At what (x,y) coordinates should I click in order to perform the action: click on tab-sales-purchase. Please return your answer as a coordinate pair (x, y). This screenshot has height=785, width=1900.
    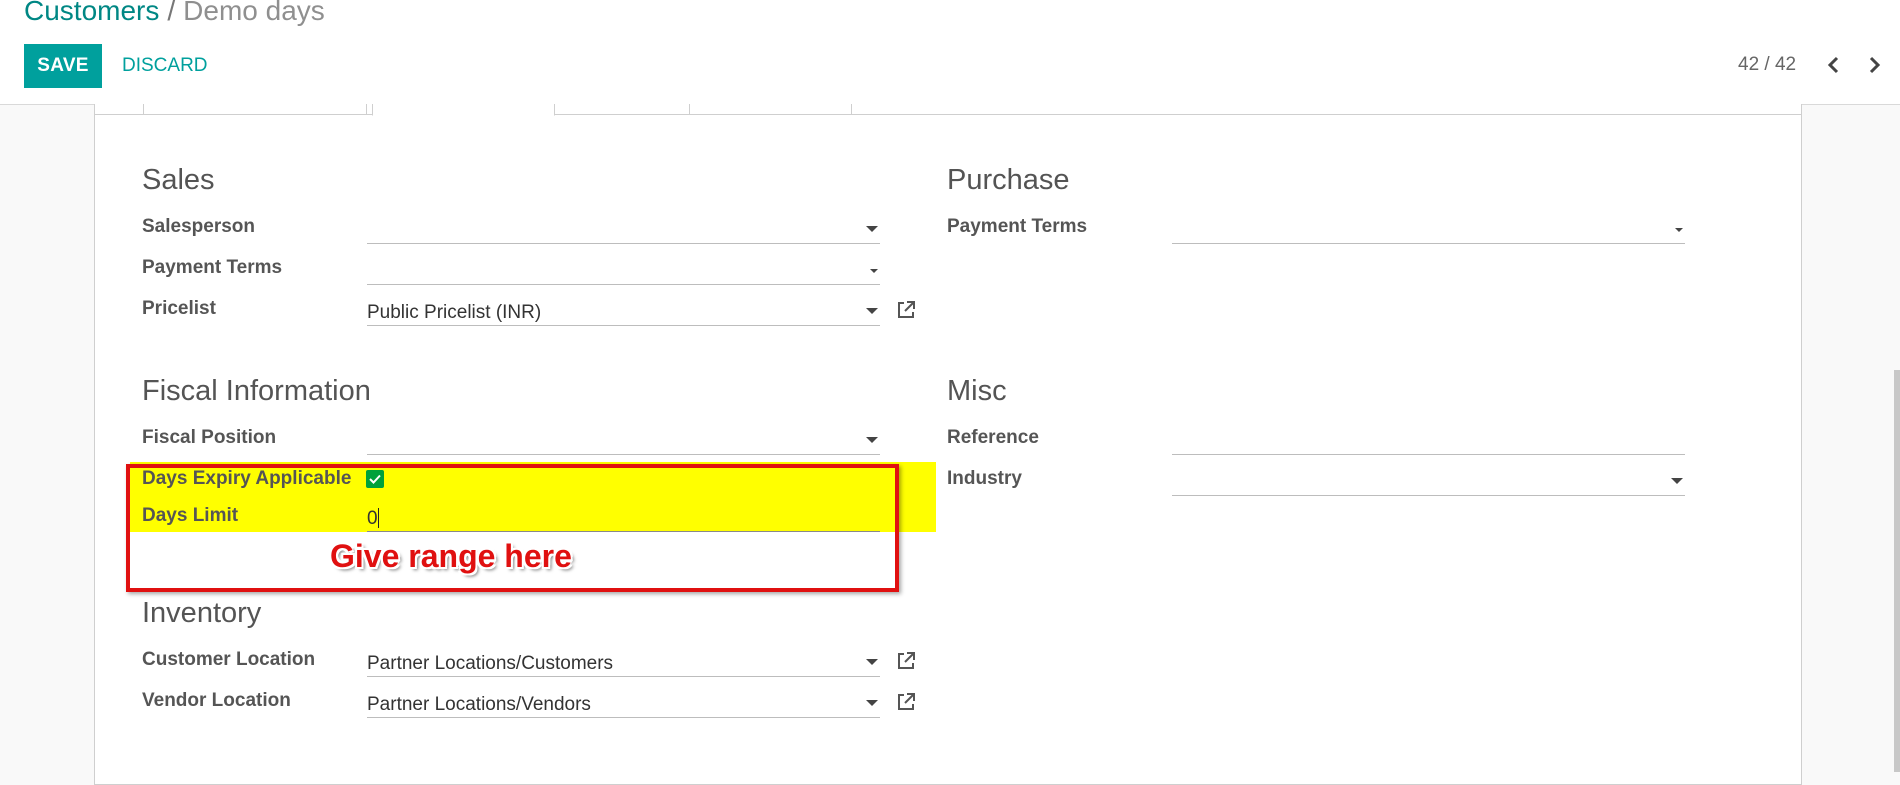
    Looking at the image, I should click on (463, 110).